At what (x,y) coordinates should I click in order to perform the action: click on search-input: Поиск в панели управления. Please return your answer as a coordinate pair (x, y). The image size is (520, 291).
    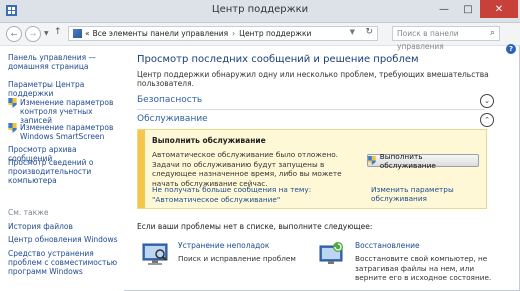
    Looking at the image, I should click on (446, 38).